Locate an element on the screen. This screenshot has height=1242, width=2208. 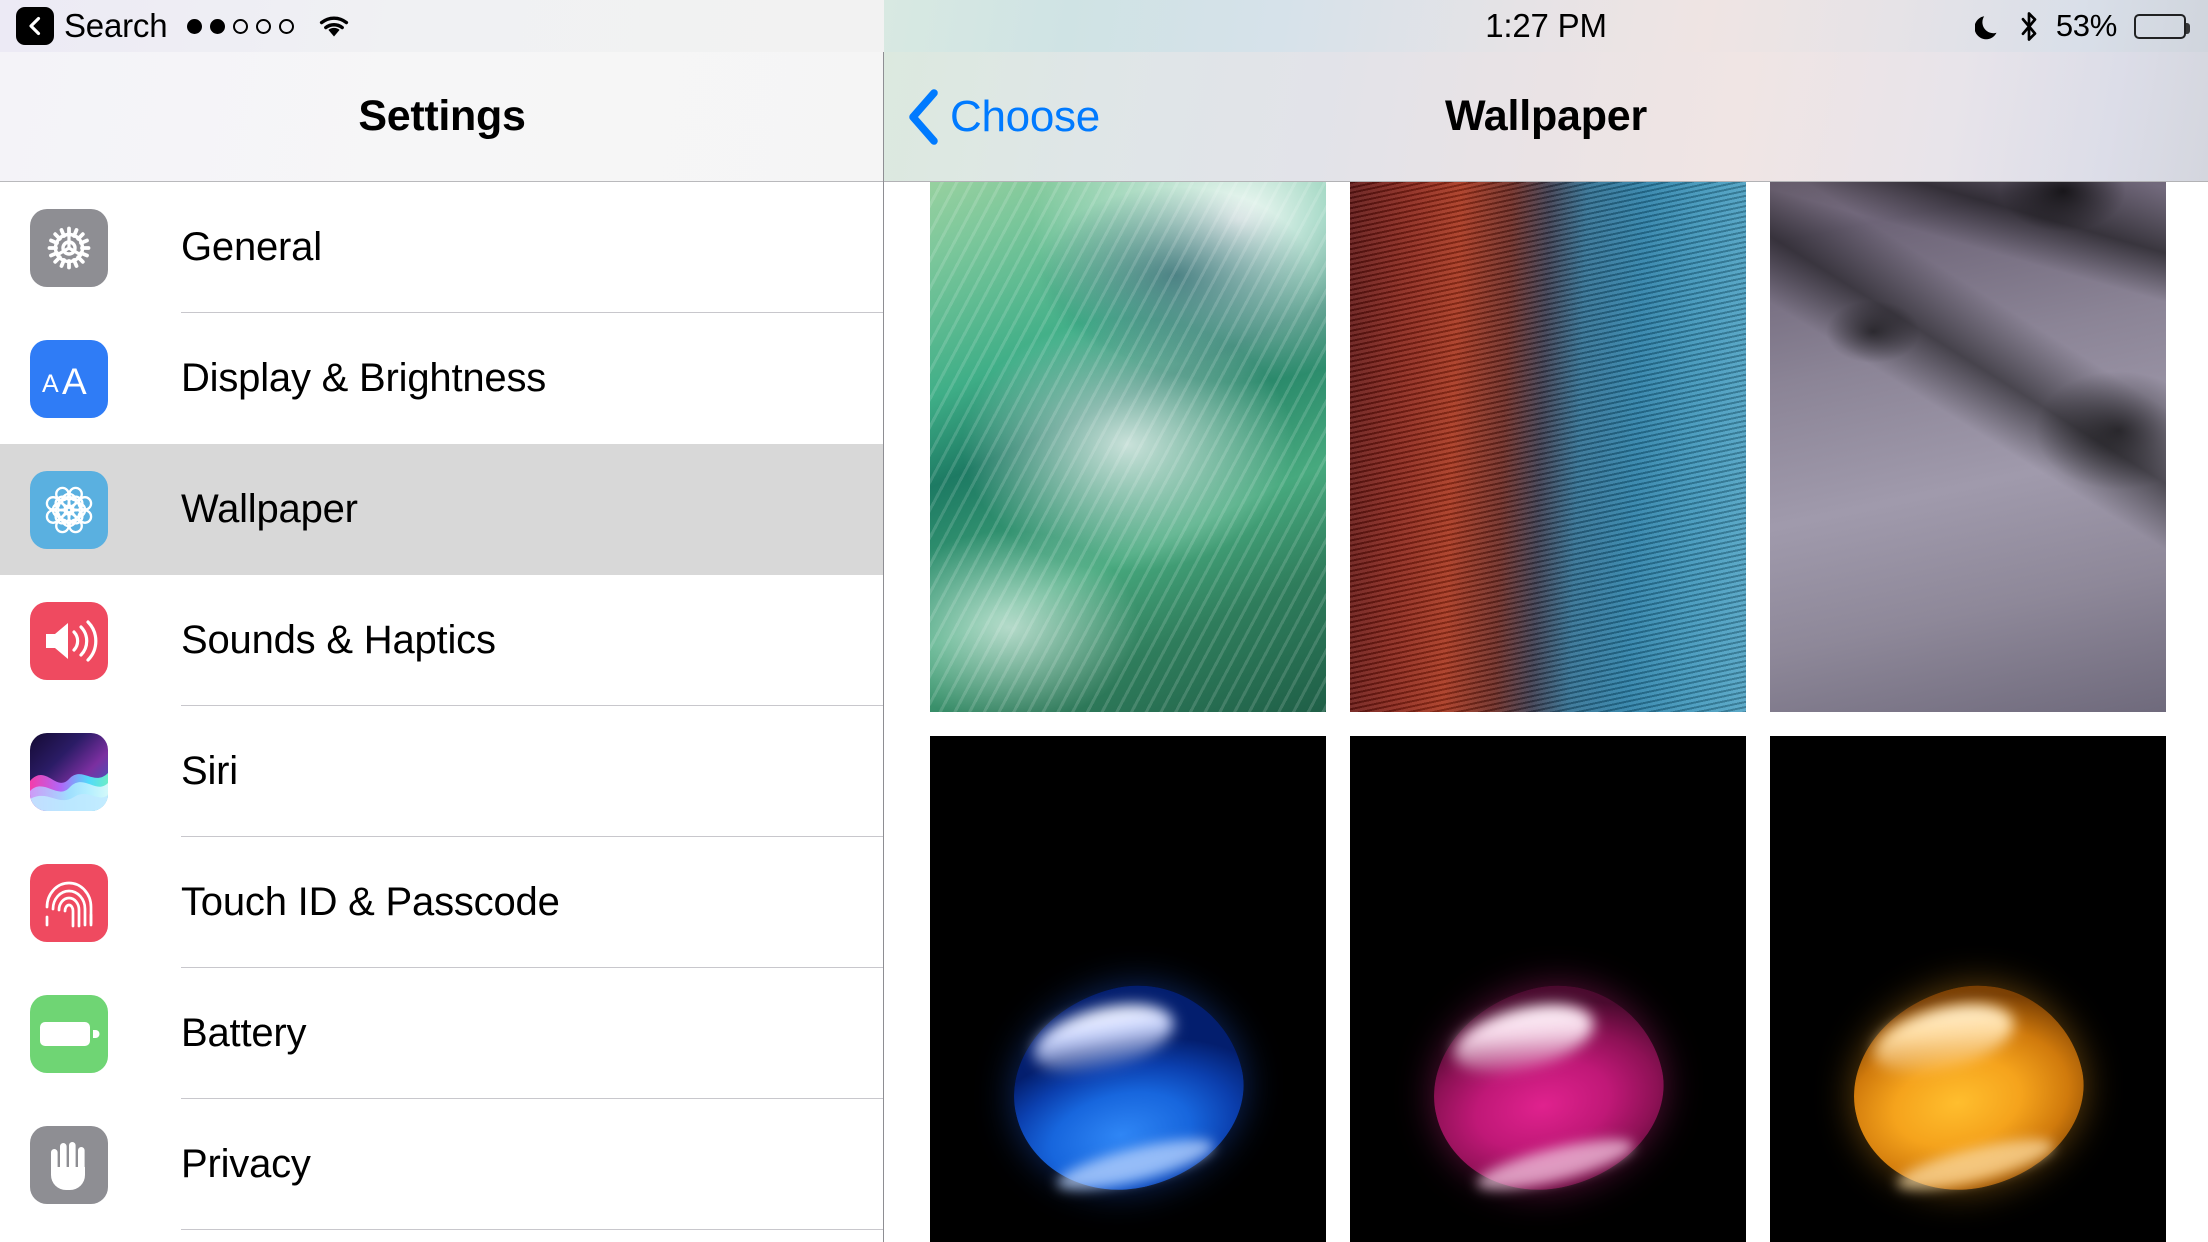
back-button: Choose is located at coordinates (1003, 116).